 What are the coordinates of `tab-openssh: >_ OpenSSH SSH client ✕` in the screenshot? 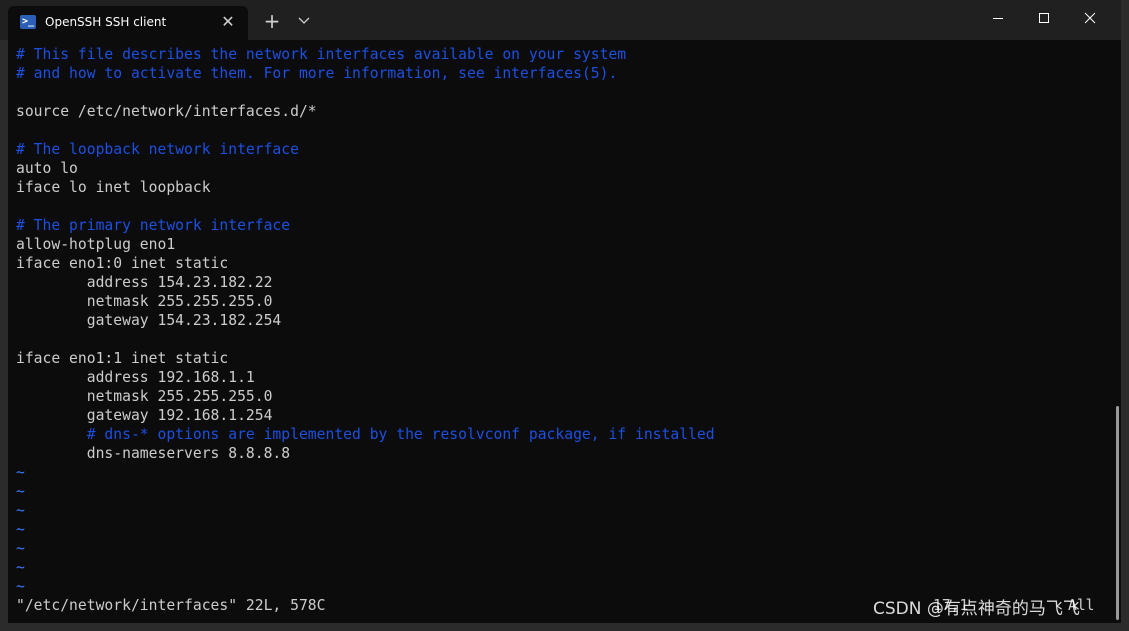 It's located at (128, 23).